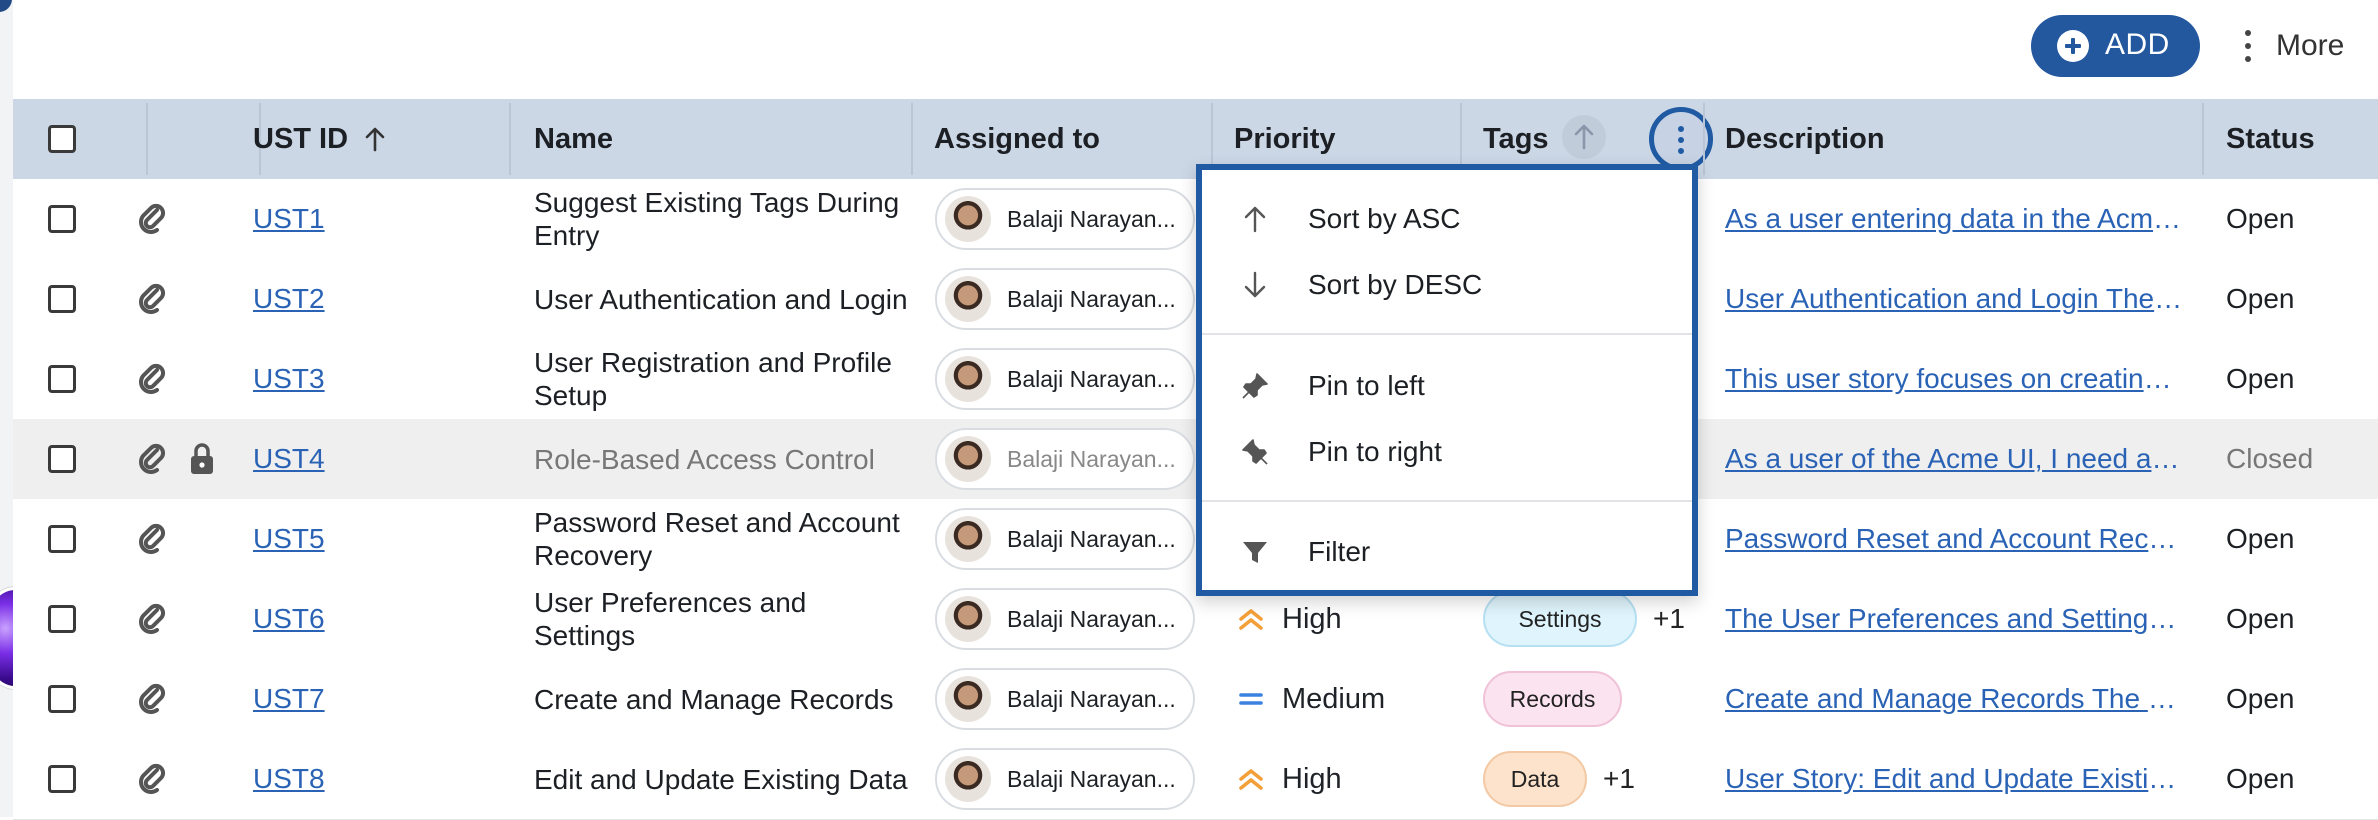  What do you see at coordinates (1255, 452) in the screenshot?
I see `pin-right-icon` at bounding box center [1255, 452].